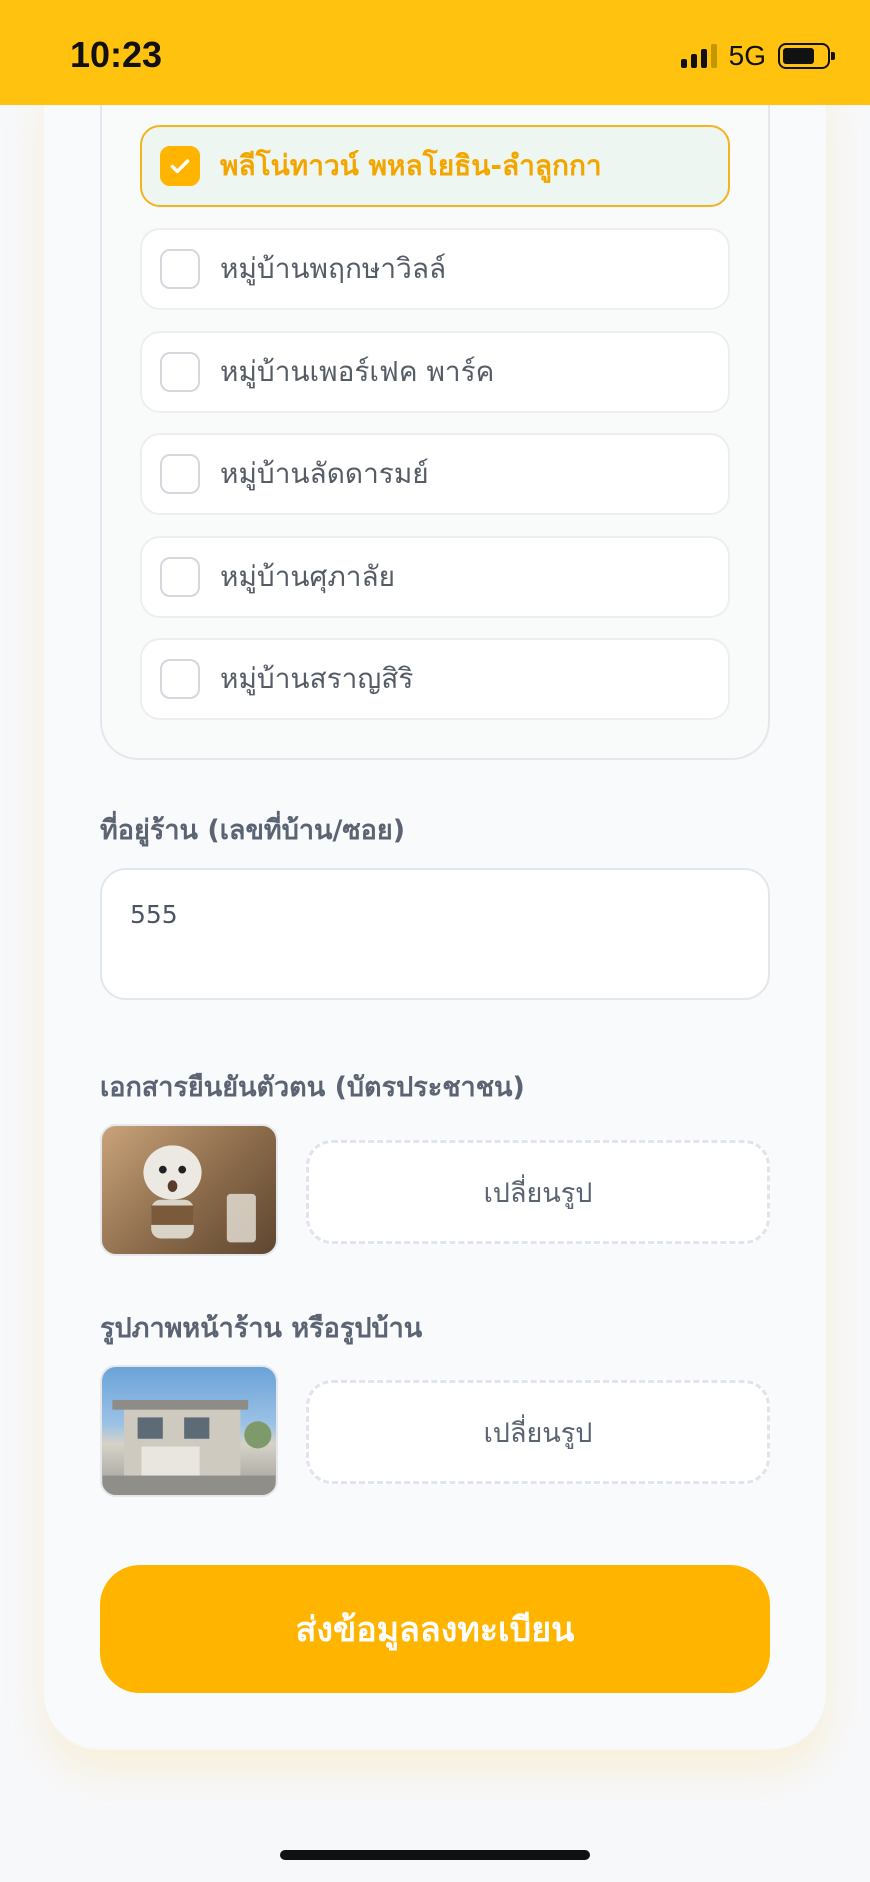 This screenshot has width=870, height=1882. I want to click on signal-icon, so click(698, 56).